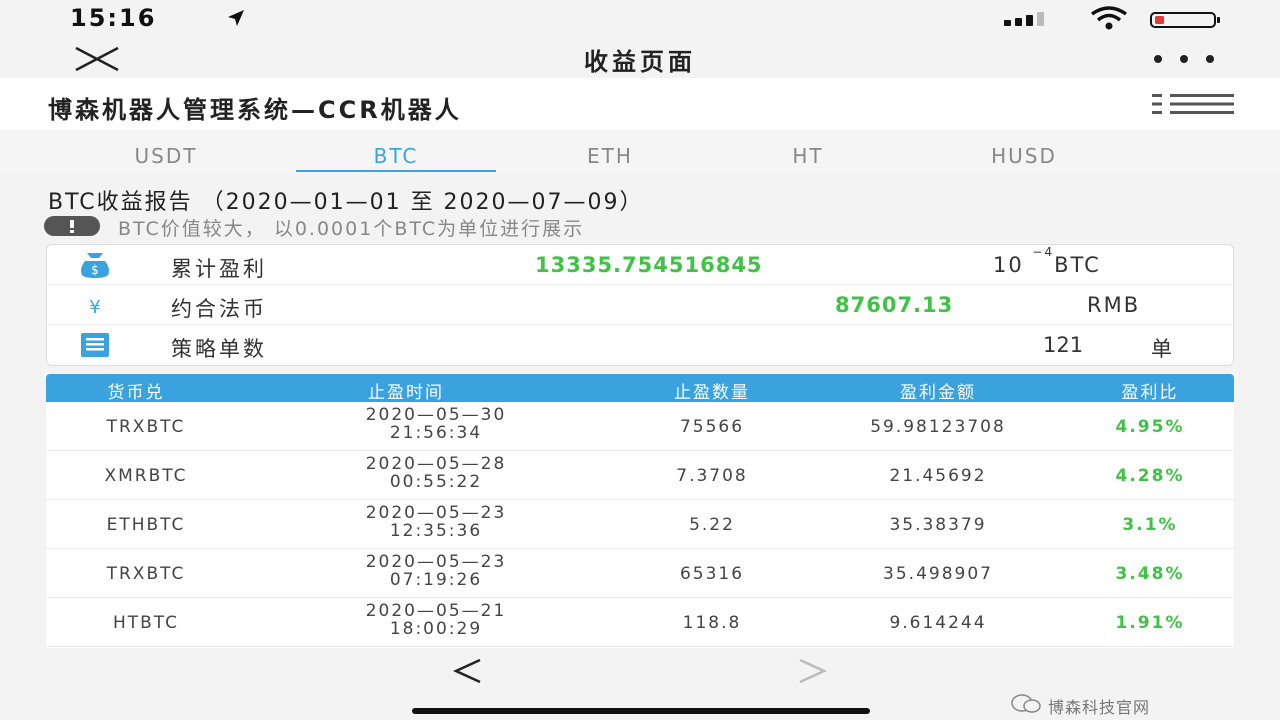 Image resolution: width=1280 pixels, height=720 pixels. What do you see at coordinates (808, 156) in the screenshot?
I see `tab-ht: HT` at bounding box center [808, 156].